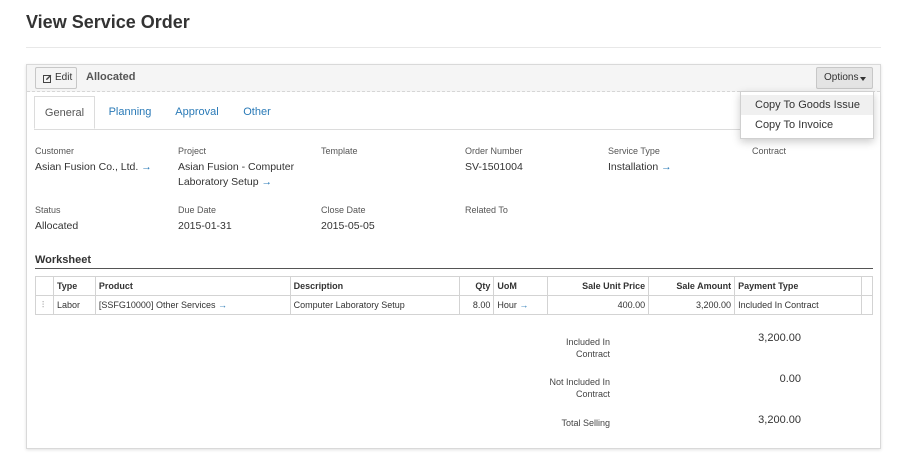 Image resolution: width=909 pixels, height=462 pixels. Describe the element at coordinates (477, 286) in the screenshot. I see `column-header-qty: Qty` at that location.